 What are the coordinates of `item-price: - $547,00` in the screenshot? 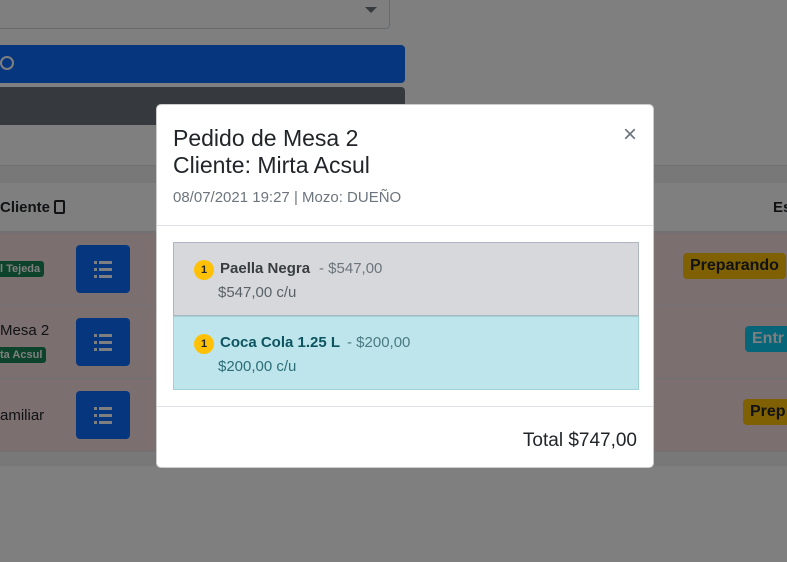 It's located at (351, 268).